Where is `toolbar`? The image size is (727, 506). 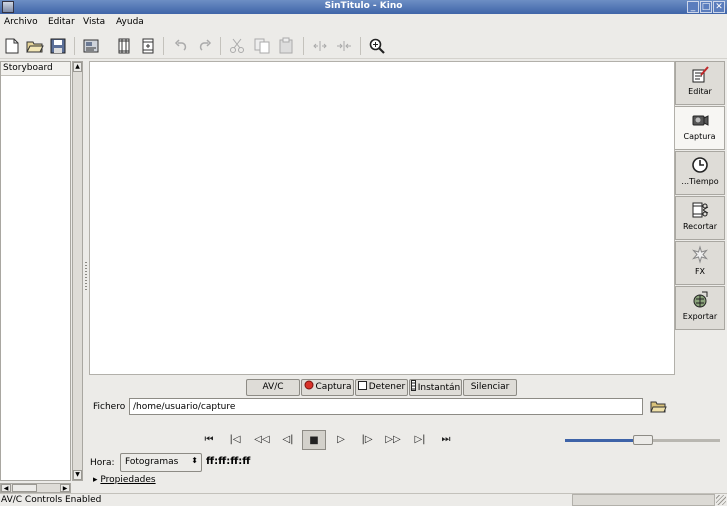 toolbar is located at coordinates (363, 46).